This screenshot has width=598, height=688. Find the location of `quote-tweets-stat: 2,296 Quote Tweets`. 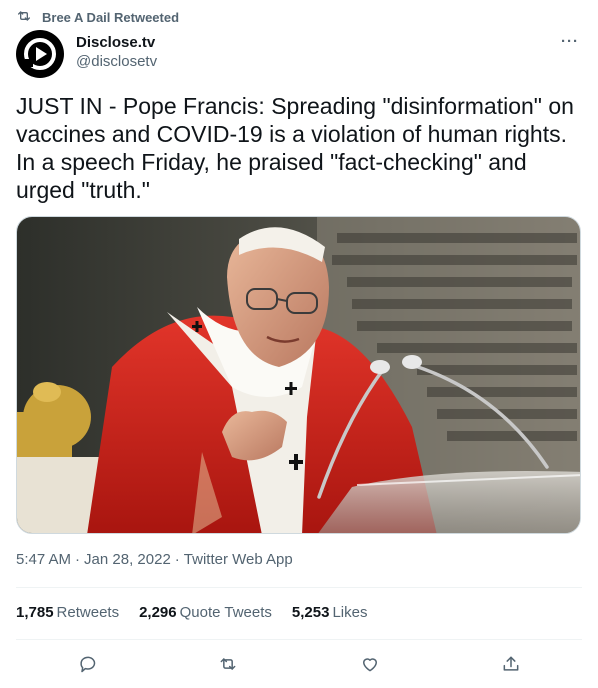

quote-tweets-stat: 2,296 Quote Tweets is located at coordinates (205, 612).